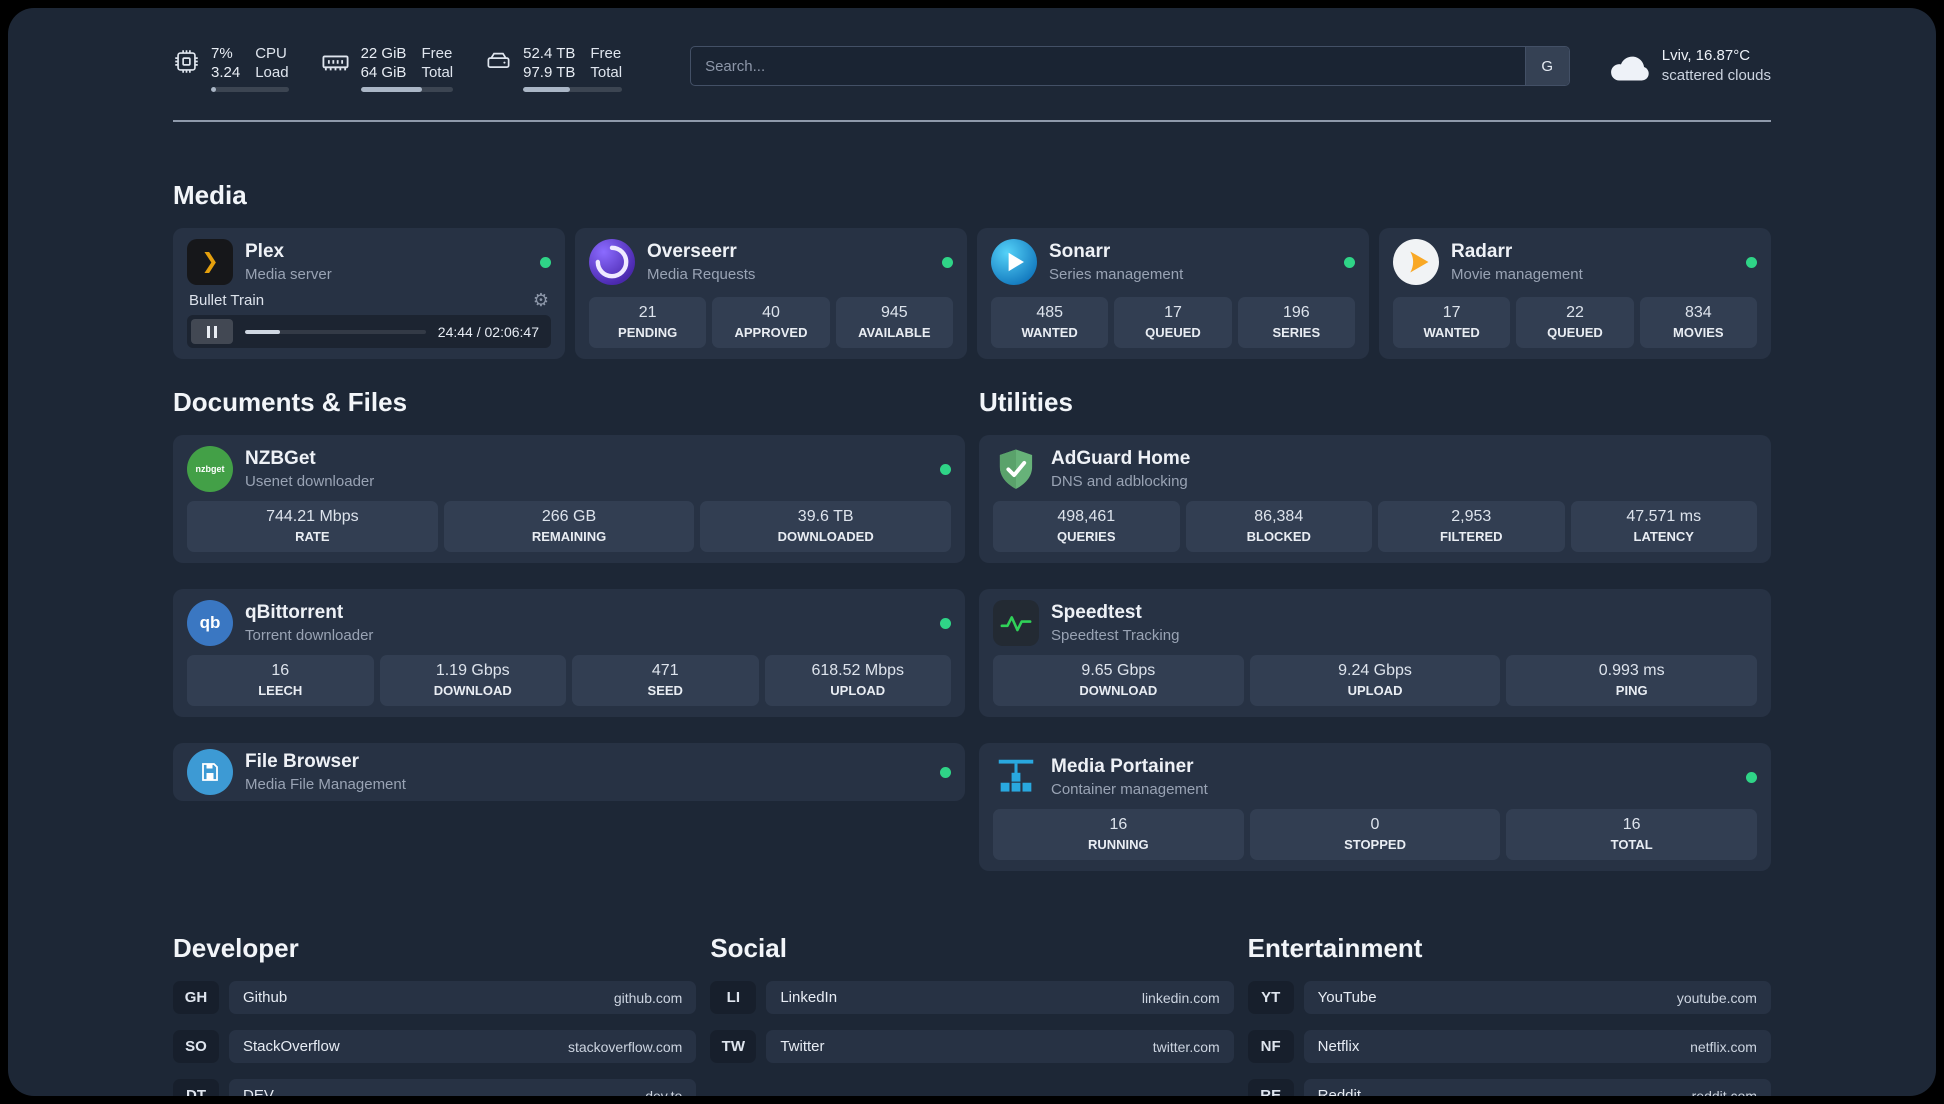 This screenshot has height=1104, width=1944. What do you see at coordinates (1509, 1087) in the screenshot?
I see `bookmark-reddit: RE Reddit reddit.com` at bounding box center [1509, 1087].